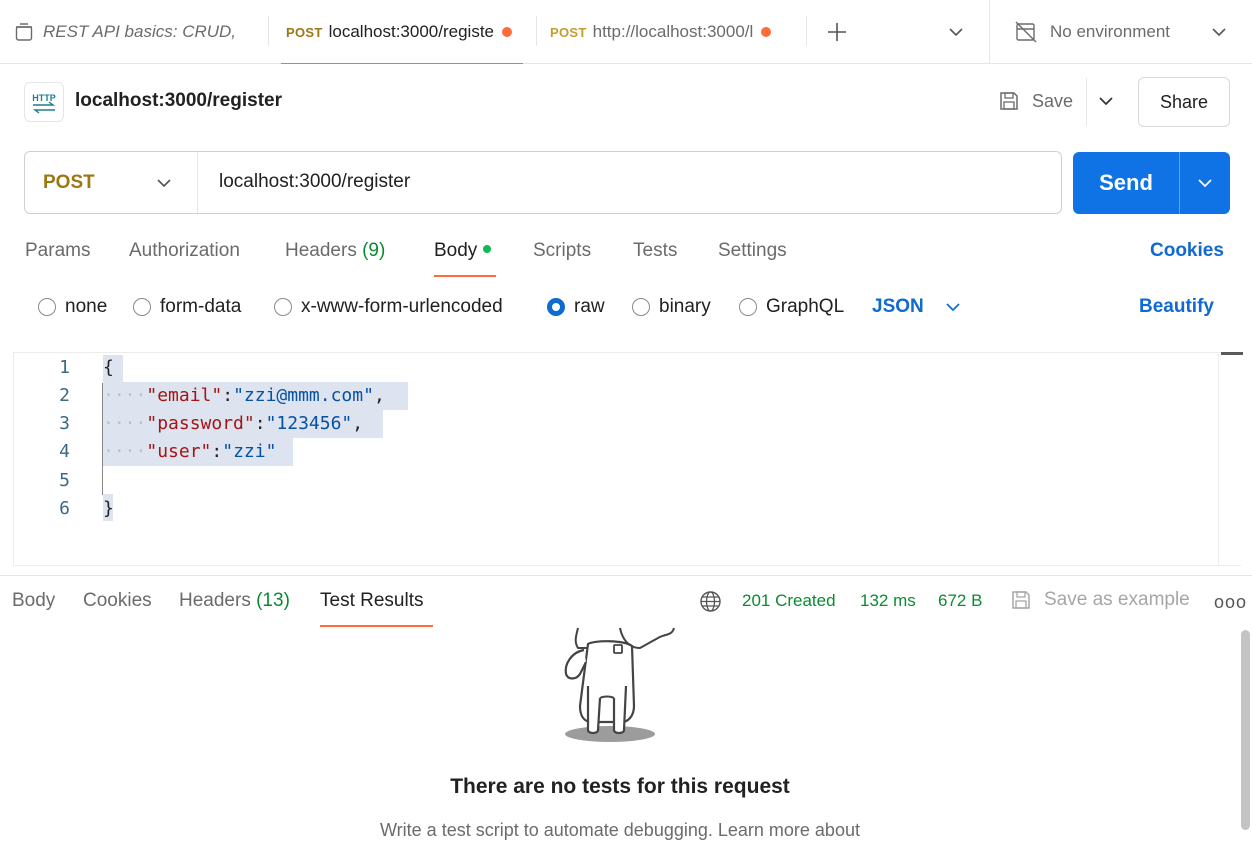 The height and width of the screenshot is (846, 1252). I want to click on response-scrollbar, so click(1245, 730).